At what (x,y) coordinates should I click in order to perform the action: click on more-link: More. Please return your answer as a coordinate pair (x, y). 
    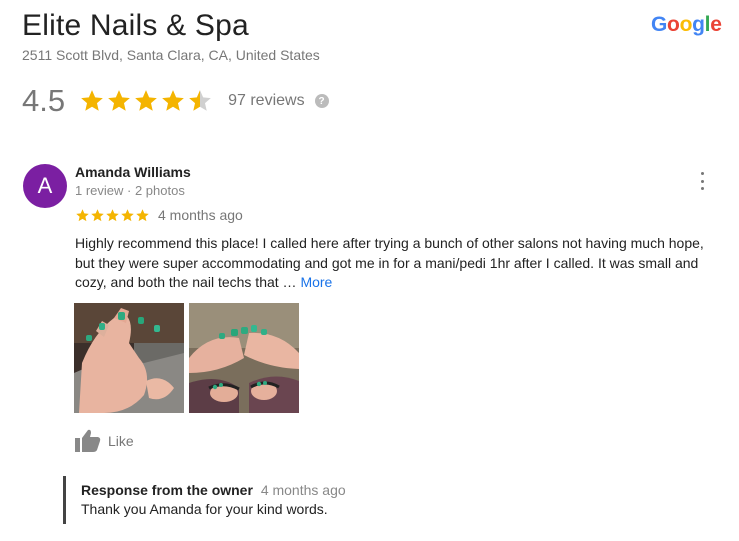
    Looking at the image, I should click on (316, 282).